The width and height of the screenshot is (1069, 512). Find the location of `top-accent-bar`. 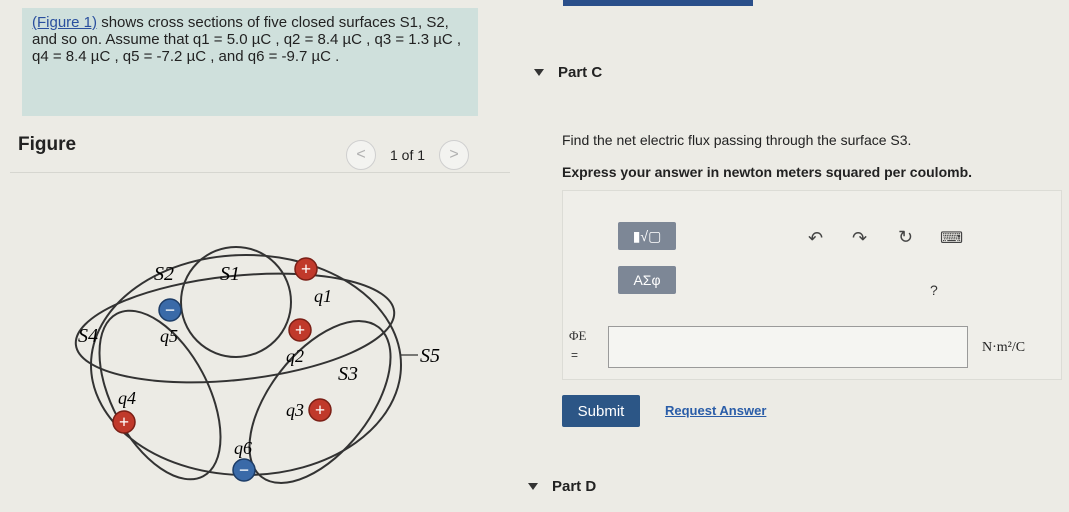

top-accent-bar is located at coordinates (658, 3).